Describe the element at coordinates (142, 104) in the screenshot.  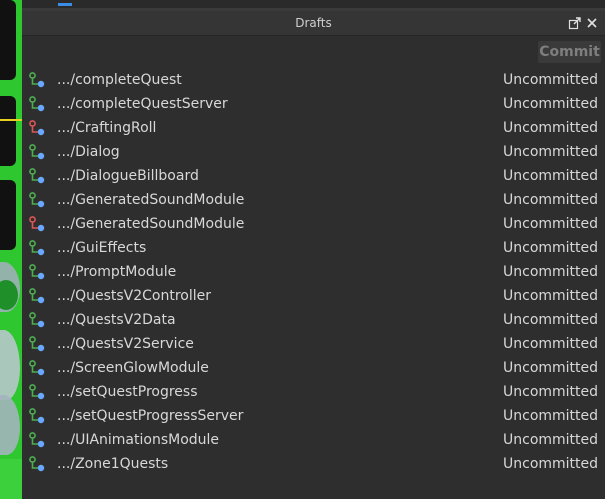
I see `draft-script-name: .../completeQuestServer` at that location.